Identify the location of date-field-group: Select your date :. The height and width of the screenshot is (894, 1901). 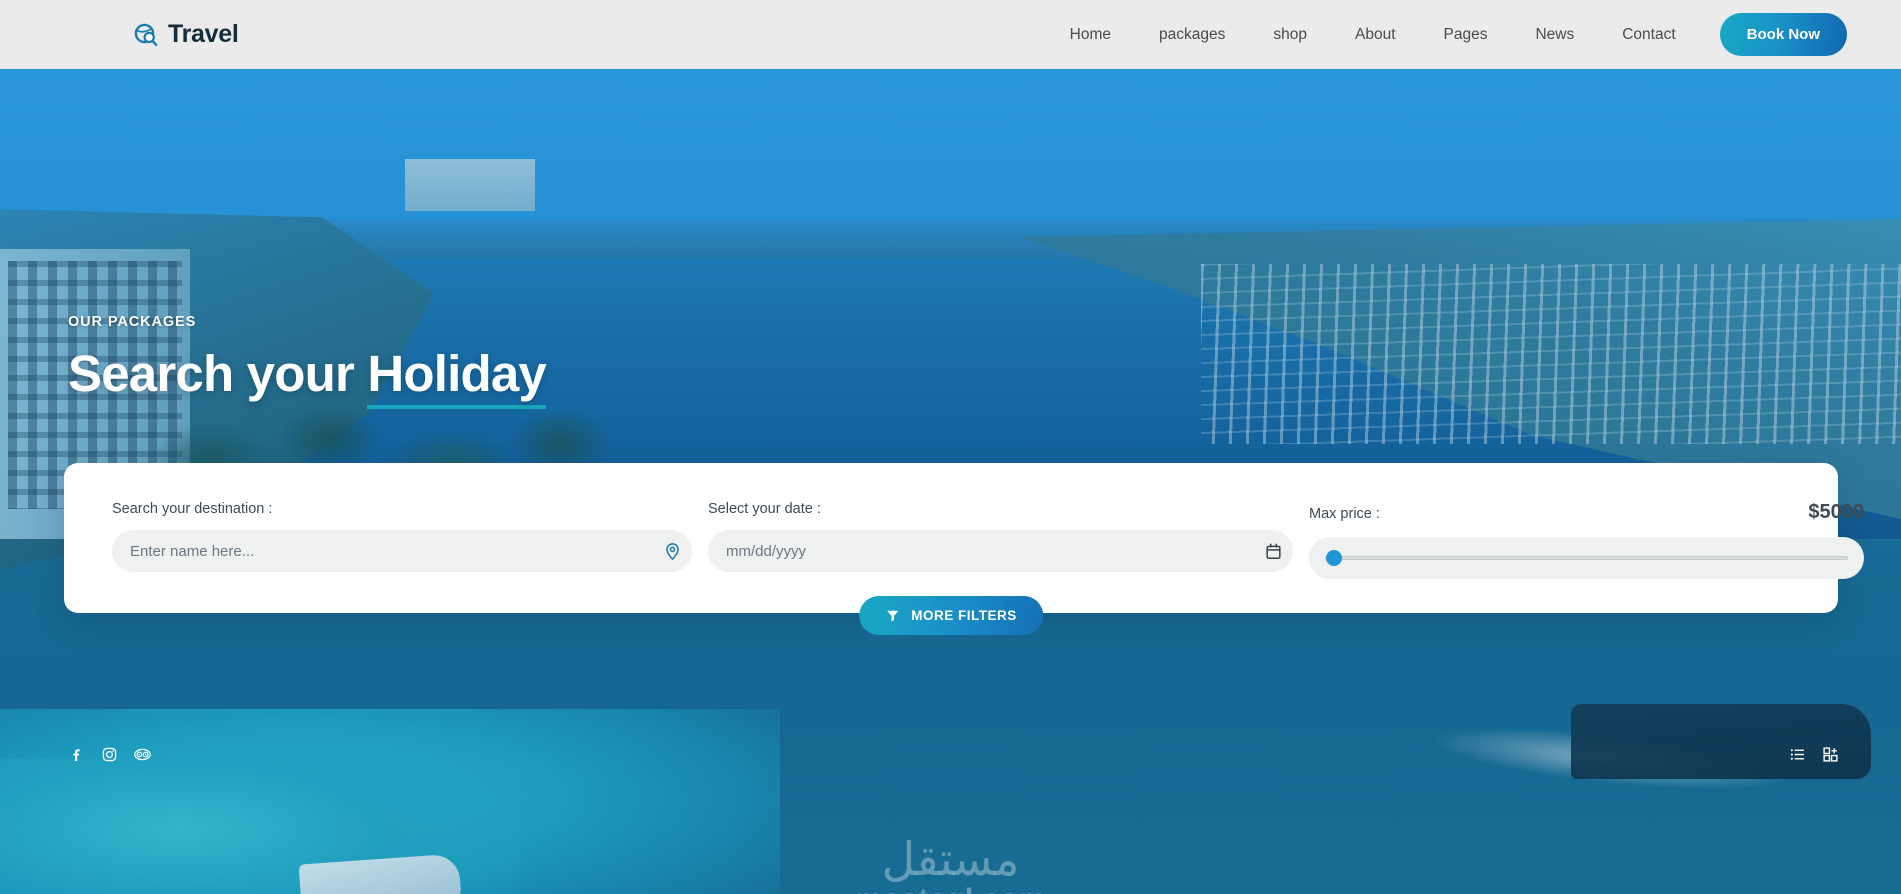
(1000, 536).